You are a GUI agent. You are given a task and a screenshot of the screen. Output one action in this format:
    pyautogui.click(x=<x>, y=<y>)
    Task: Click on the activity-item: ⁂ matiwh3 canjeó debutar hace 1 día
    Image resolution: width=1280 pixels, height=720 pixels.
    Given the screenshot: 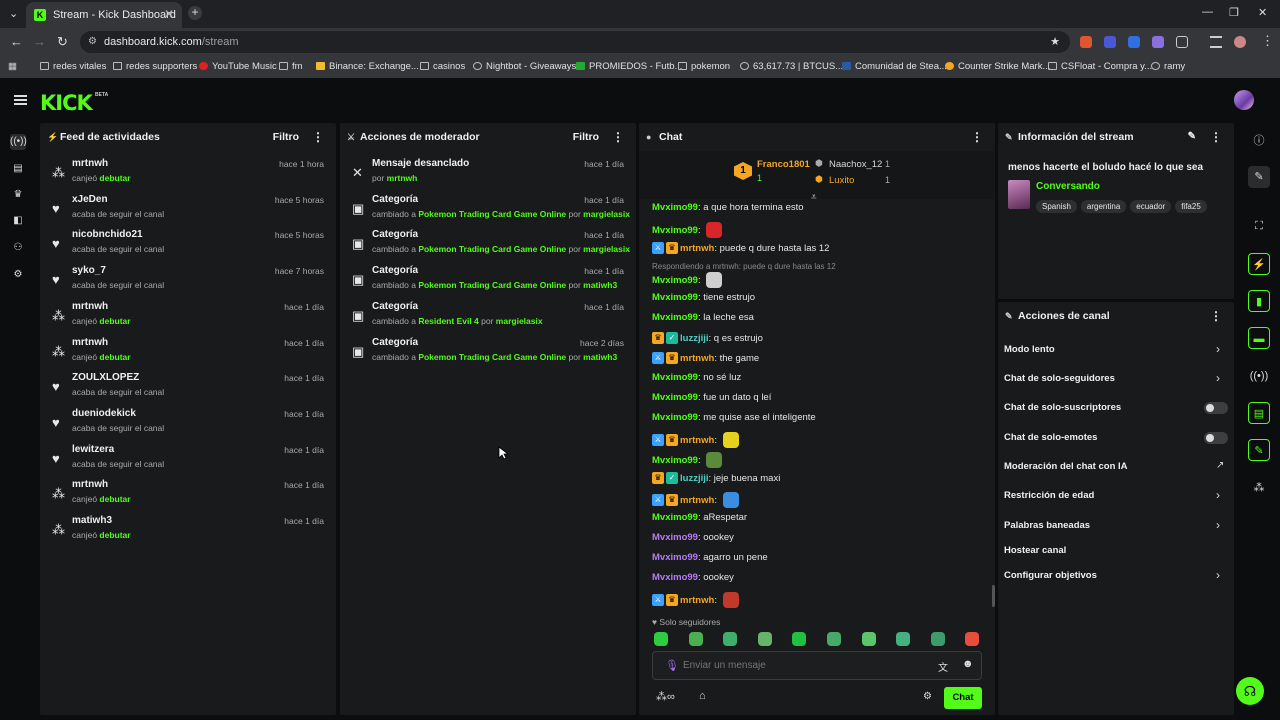 What is the action you would take?
    pyautogui.click(x=188, y=530)
    